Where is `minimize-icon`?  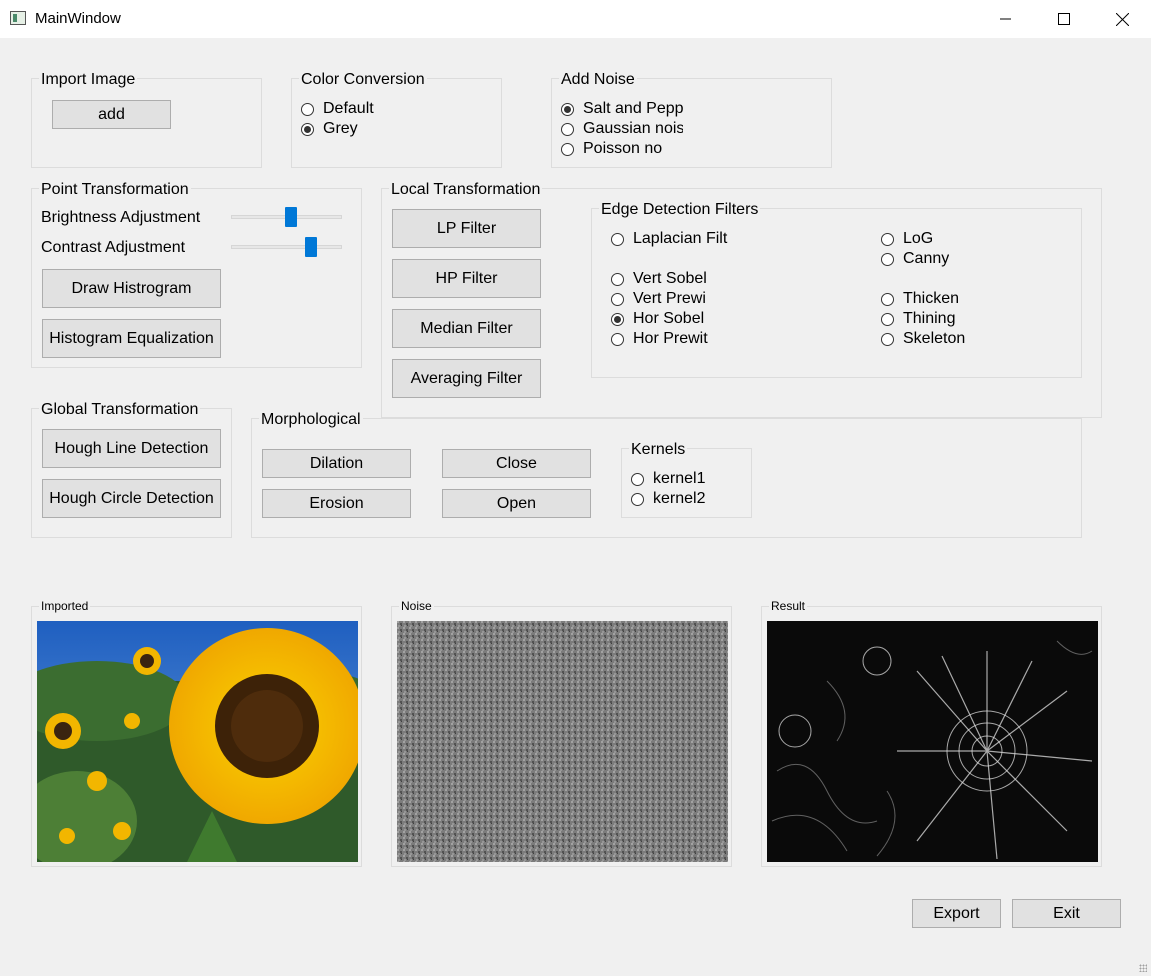 minimize-icon is located at coordinates (1005, 19).